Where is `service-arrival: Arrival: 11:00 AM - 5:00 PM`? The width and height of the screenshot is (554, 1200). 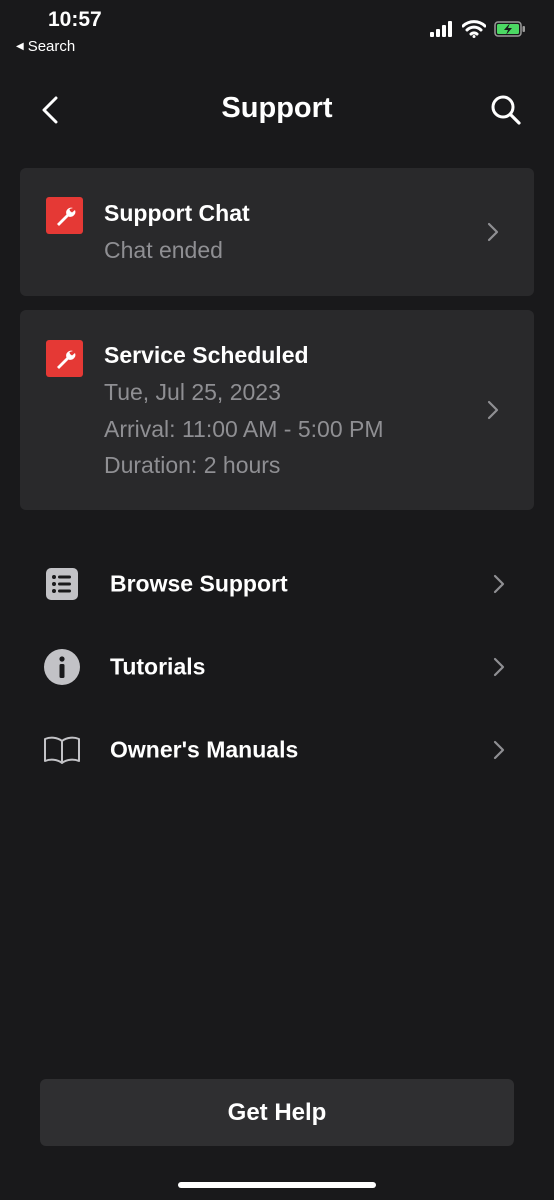
service-arrival: Arrival: 11:00 AM - 5:00 PM is located at coordinates (244, 429).